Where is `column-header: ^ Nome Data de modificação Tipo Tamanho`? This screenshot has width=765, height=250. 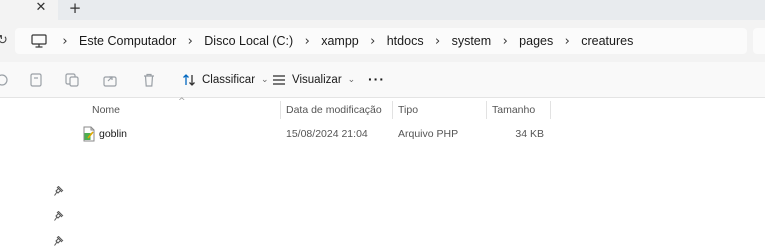 column-header: ^ Nome Data de modificação Tipo Tamanho is located at coordinates (382, 109).